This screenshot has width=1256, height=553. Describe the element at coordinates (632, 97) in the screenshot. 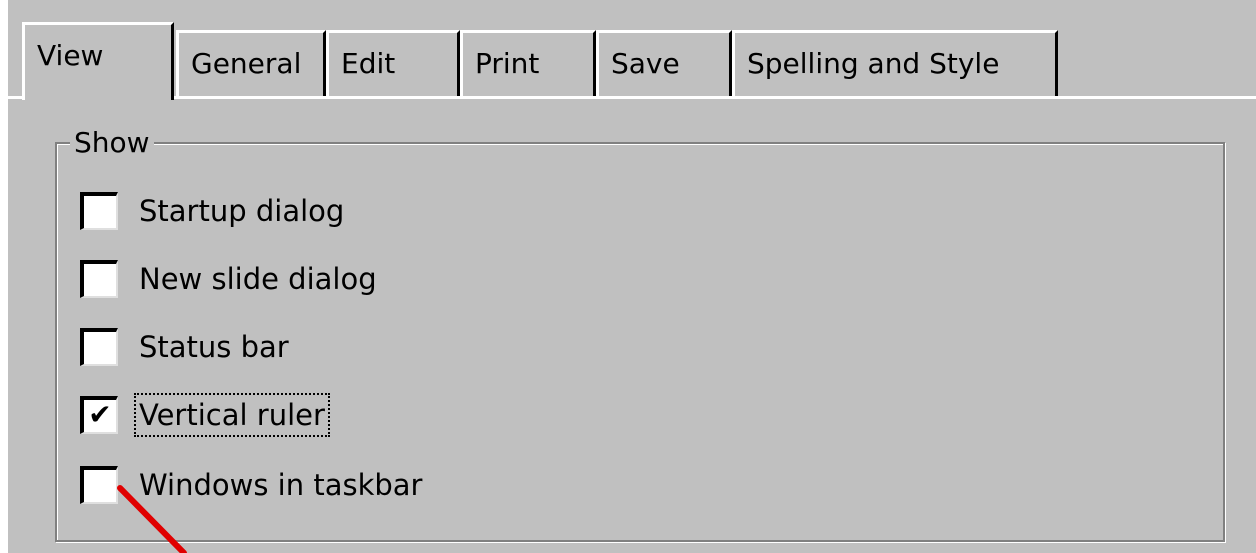

I see `tab-divider` at that location.